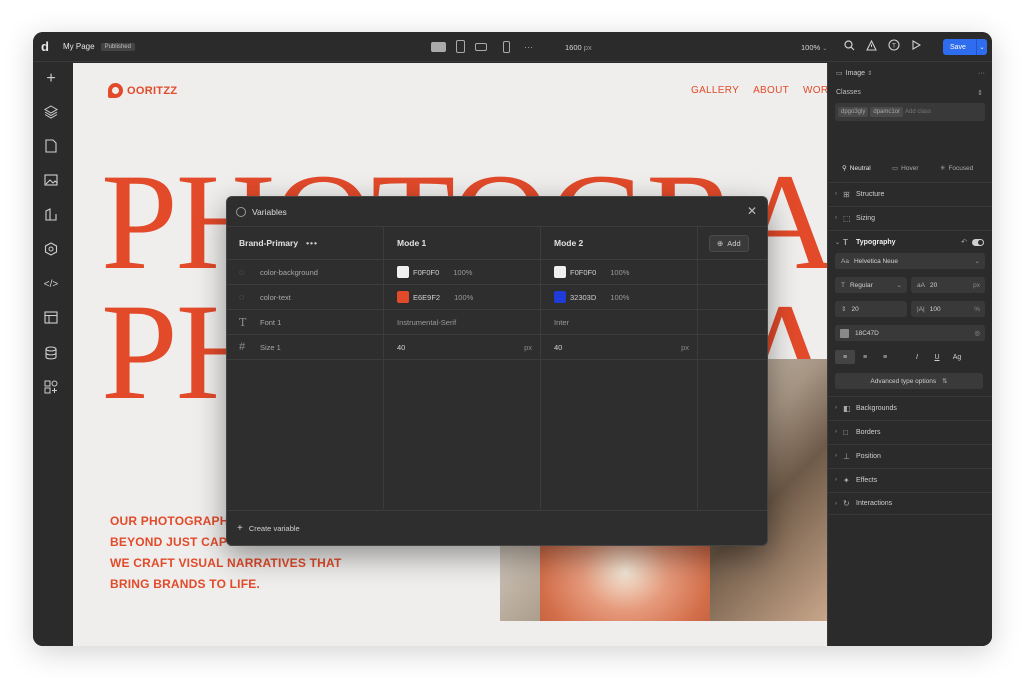 This screenshot has height=678, width=1024. What do you see at coordinates (981, 47) in the screenshot?
I see `chevron-down-icon: ⌄` at bounding box center [981, 47].